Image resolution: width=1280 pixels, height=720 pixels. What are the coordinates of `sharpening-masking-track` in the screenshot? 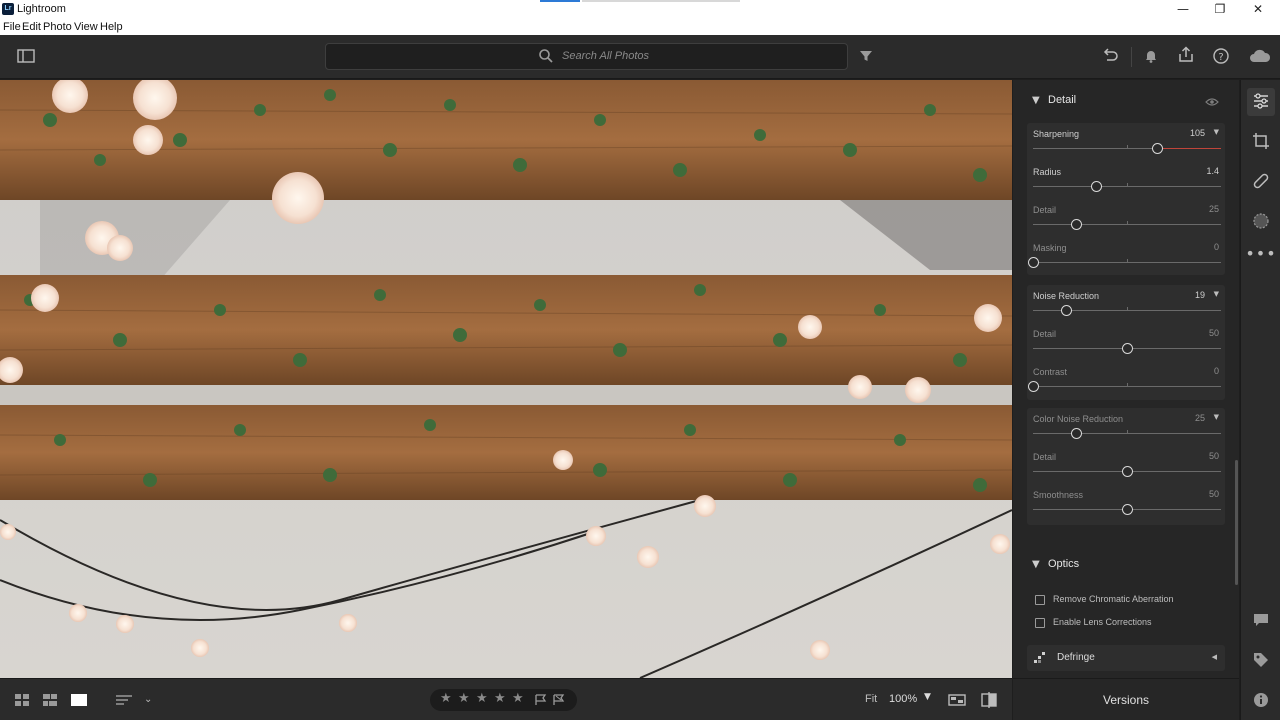 It's located at (1127, 261).